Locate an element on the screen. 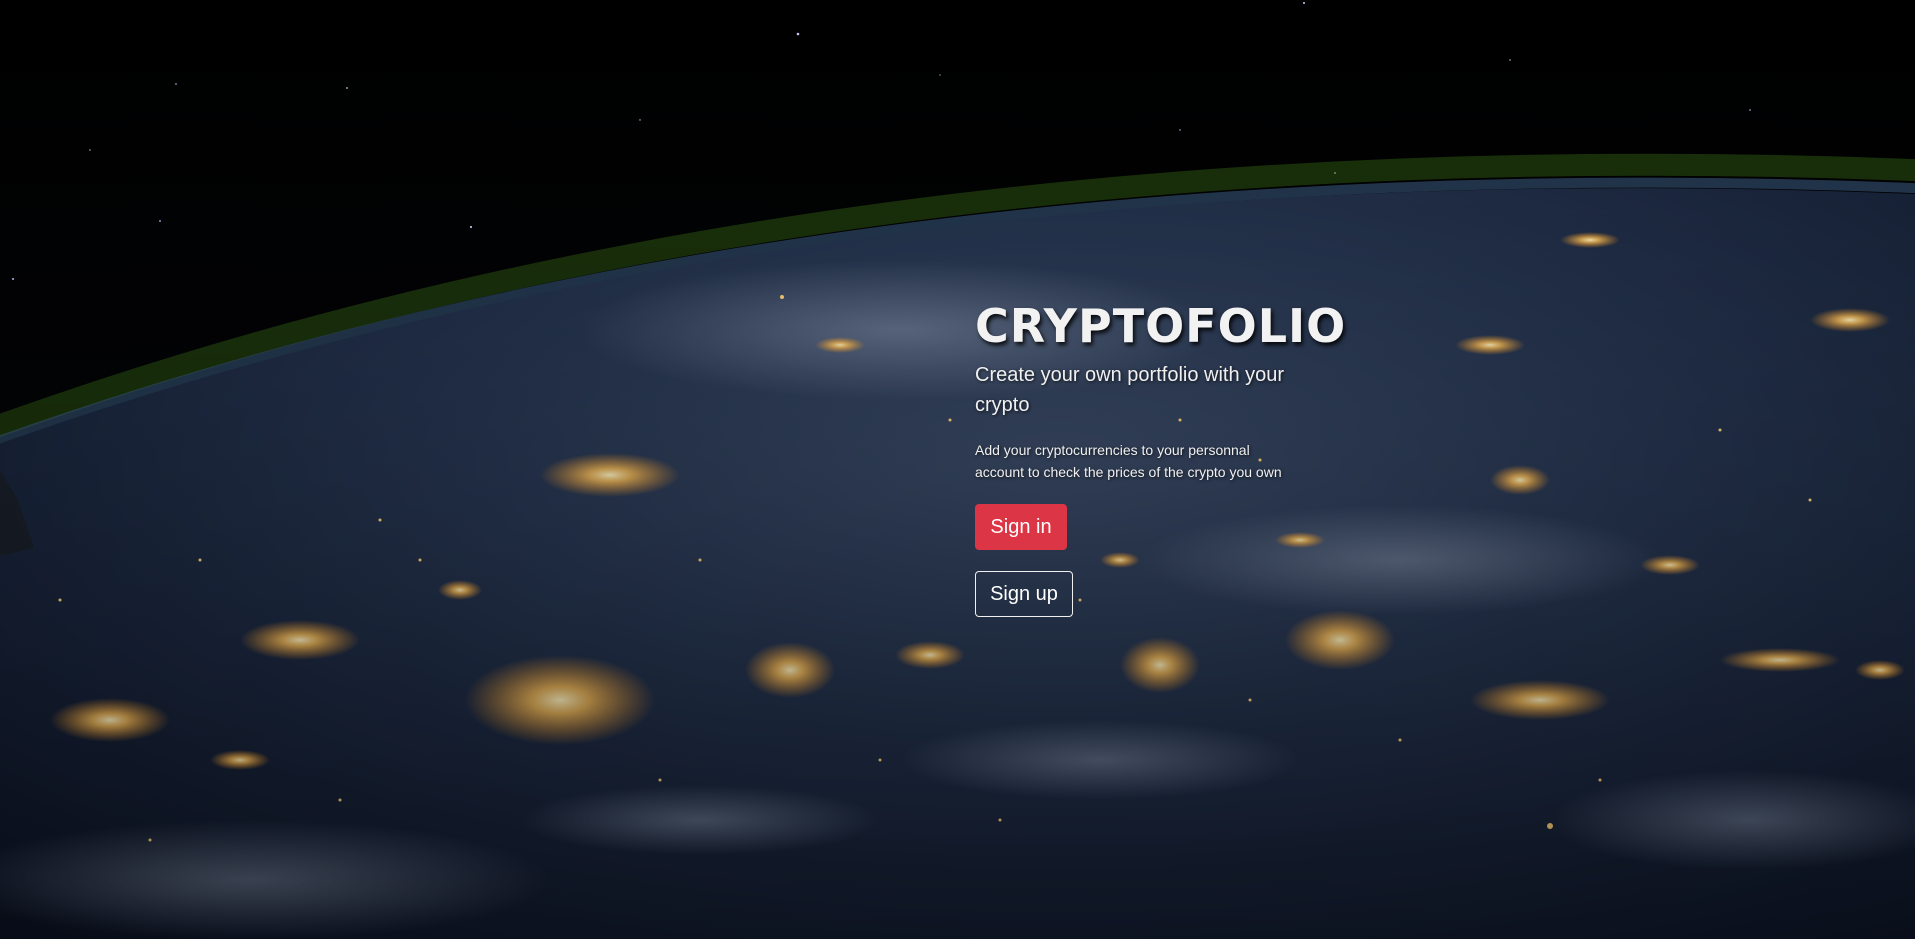 This screenshot has height=941, width=1915. sign-in-button: Sign in is located at coordinates (1021, 527).